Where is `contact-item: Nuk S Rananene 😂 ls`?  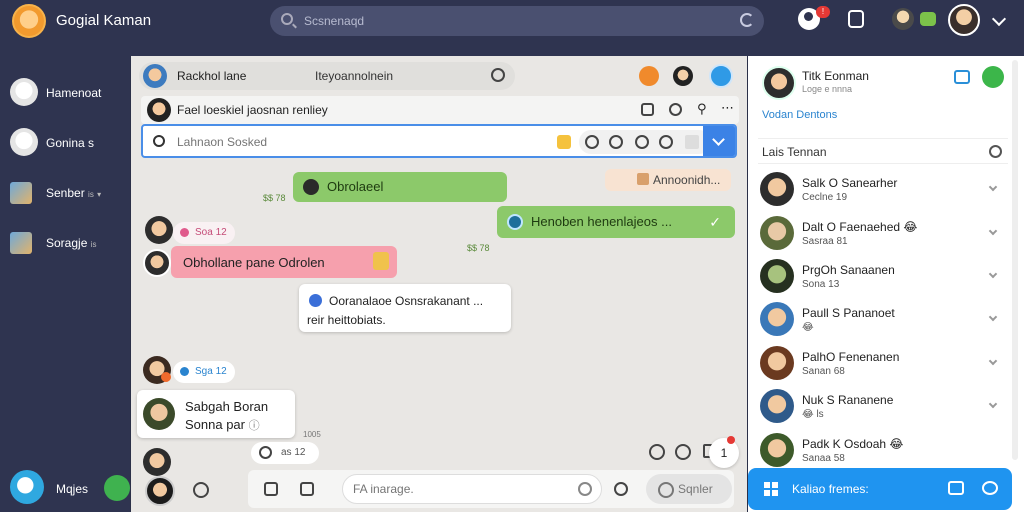
contact-item: Nuk S Rananene 😂 ls is located at coordinates (885, 409).